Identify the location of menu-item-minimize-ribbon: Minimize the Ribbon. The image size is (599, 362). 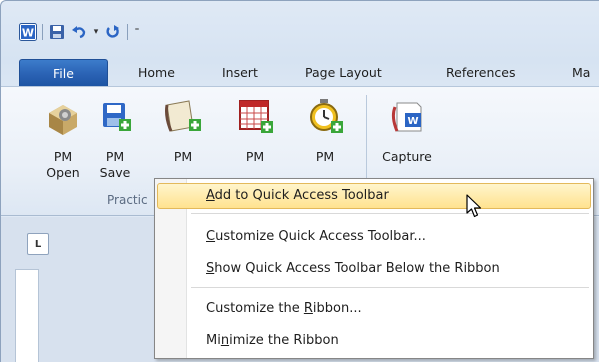
(374, 341).